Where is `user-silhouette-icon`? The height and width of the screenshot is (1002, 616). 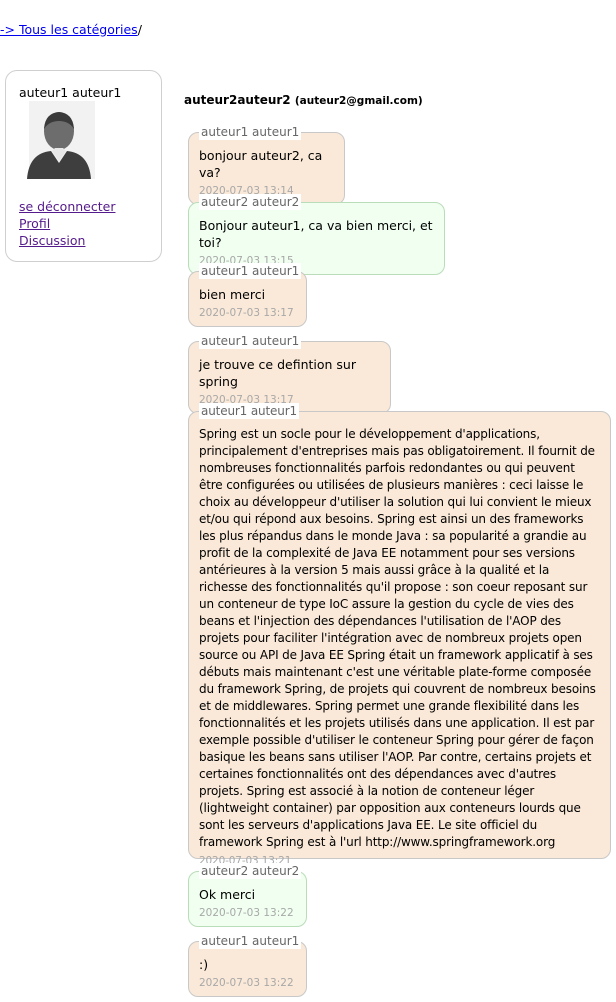 user-silhouette-icon is located at coordinates (59, 140).